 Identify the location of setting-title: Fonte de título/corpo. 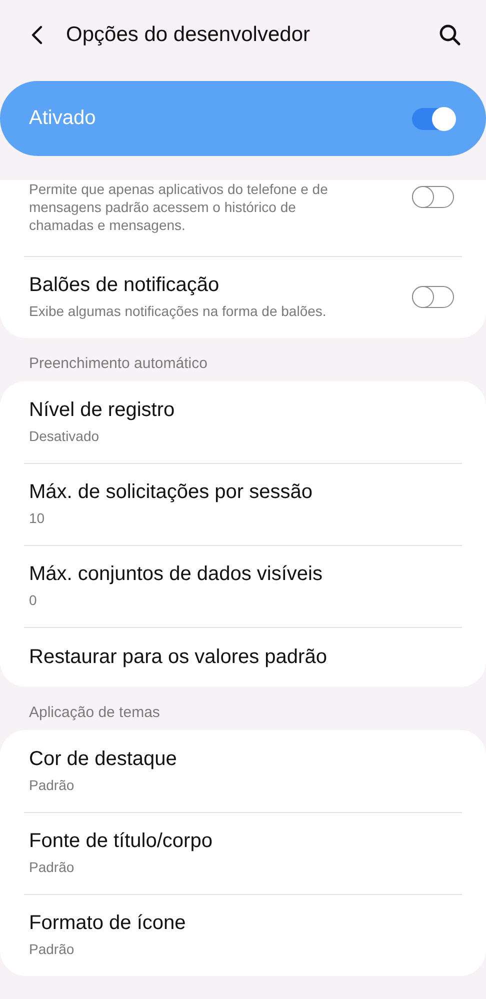
(121, 841).